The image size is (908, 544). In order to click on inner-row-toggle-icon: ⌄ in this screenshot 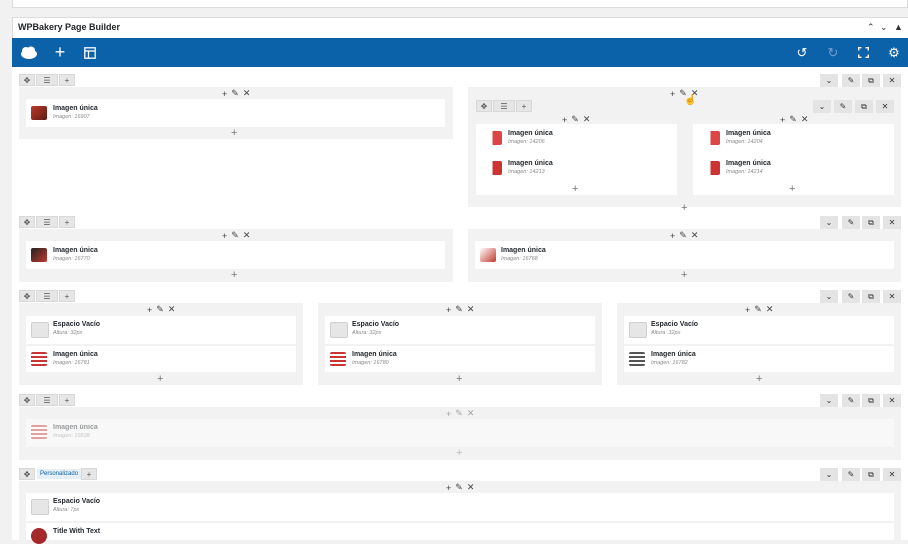, I will do `click(822, 106)`.